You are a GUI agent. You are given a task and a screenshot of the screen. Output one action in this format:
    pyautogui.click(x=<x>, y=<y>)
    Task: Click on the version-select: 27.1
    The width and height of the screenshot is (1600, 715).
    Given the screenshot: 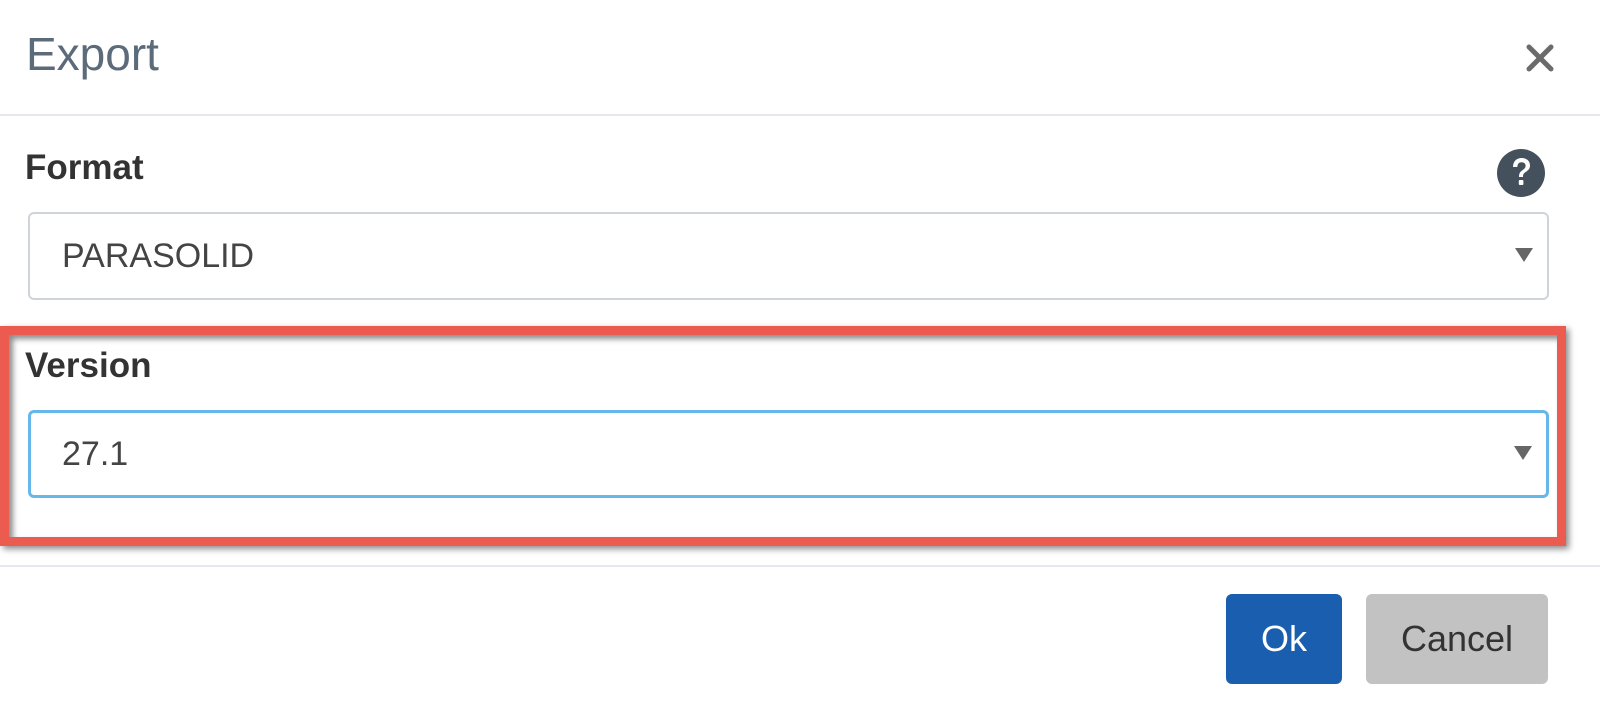 What is the action you would take?
    pyautogui.click(x=788, y=454)
    